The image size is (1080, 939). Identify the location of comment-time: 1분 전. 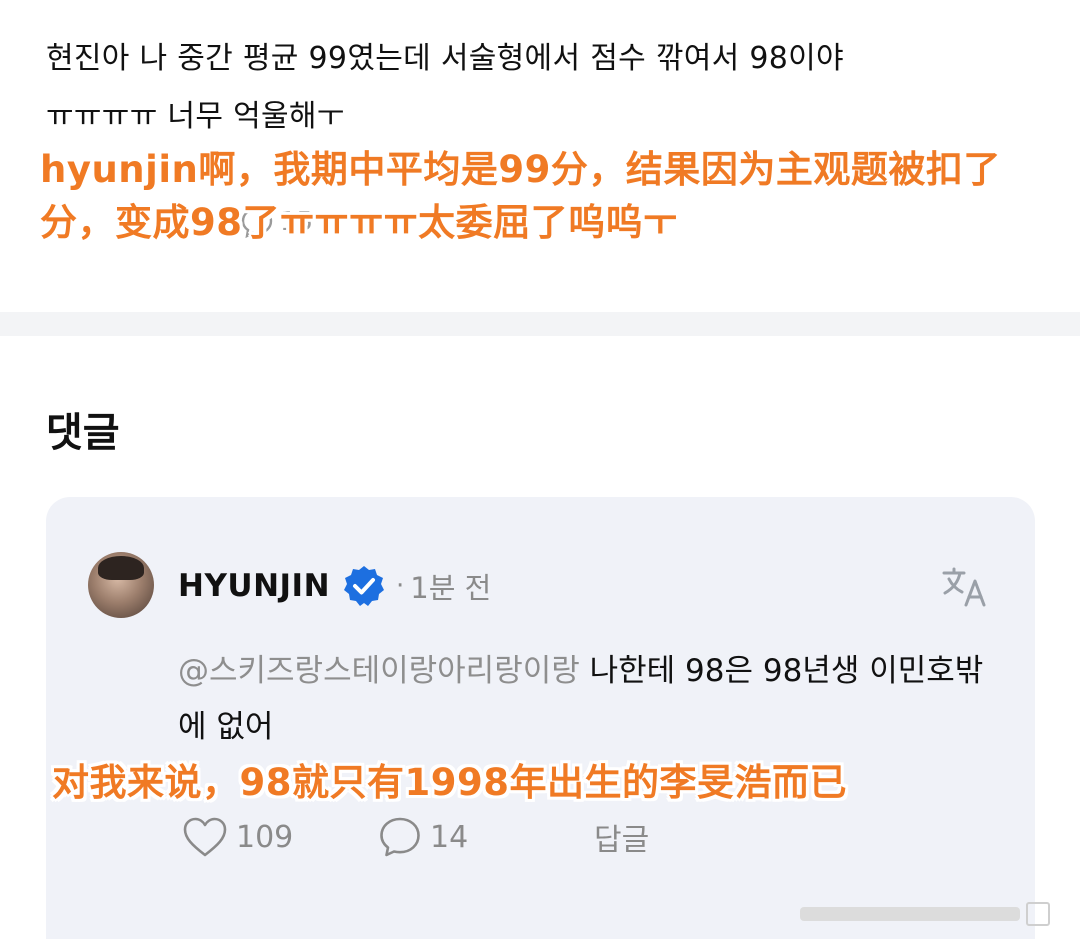
(451, 588).